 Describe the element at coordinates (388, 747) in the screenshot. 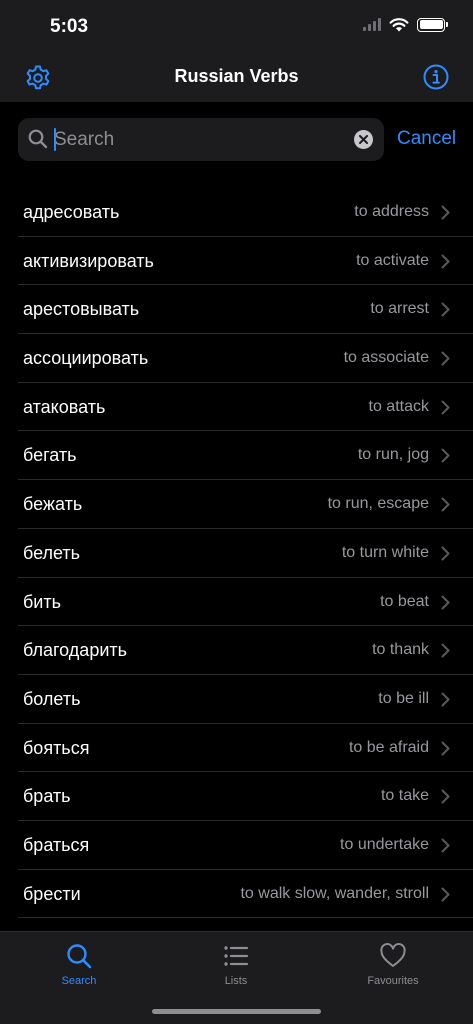

I see `verb-translation: to be afraid` at that location.